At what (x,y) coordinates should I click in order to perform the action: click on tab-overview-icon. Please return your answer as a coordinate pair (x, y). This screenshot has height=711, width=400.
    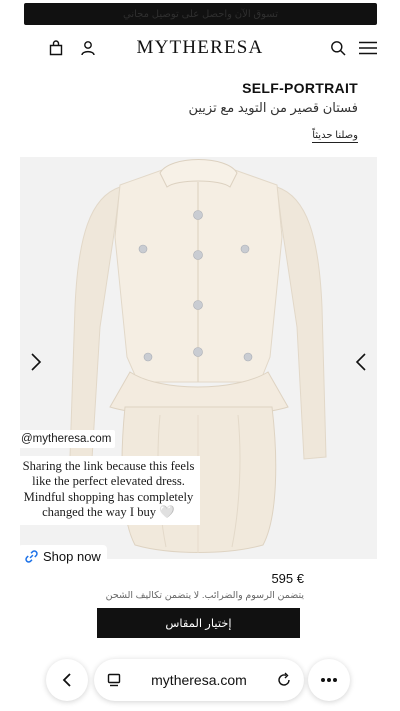
    Looking at the image, I should click on (114, 680).